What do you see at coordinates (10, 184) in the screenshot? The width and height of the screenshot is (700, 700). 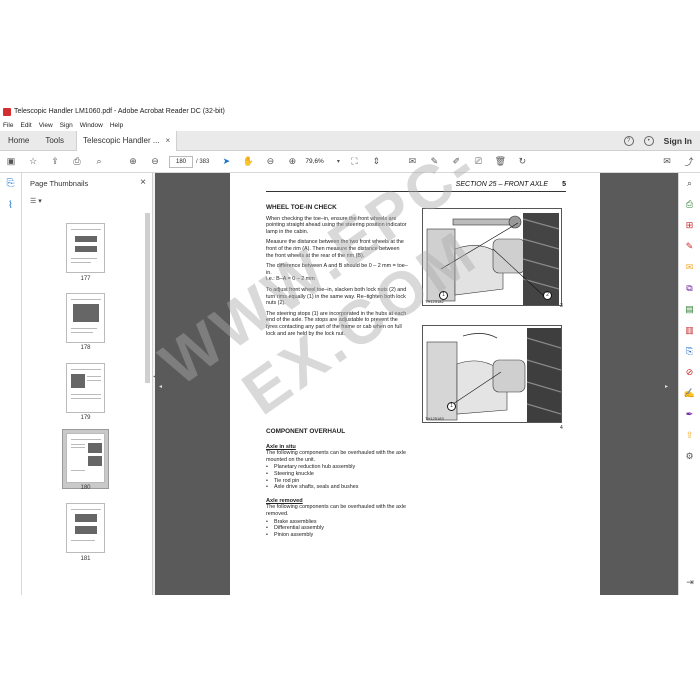 I see `page-thumbnails-icon: ⎘` at bounding box center [10, 184].